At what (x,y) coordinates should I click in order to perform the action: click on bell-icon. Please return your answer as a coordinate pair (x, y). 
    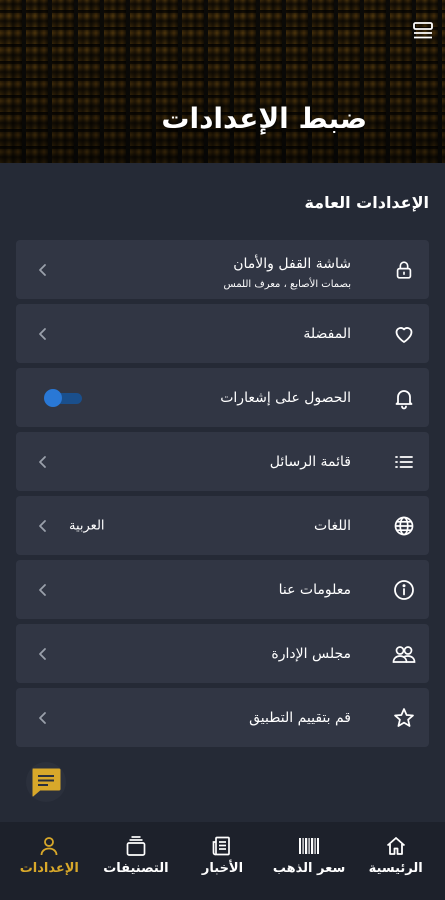
    Looking at the image, I should click on (404, 398).